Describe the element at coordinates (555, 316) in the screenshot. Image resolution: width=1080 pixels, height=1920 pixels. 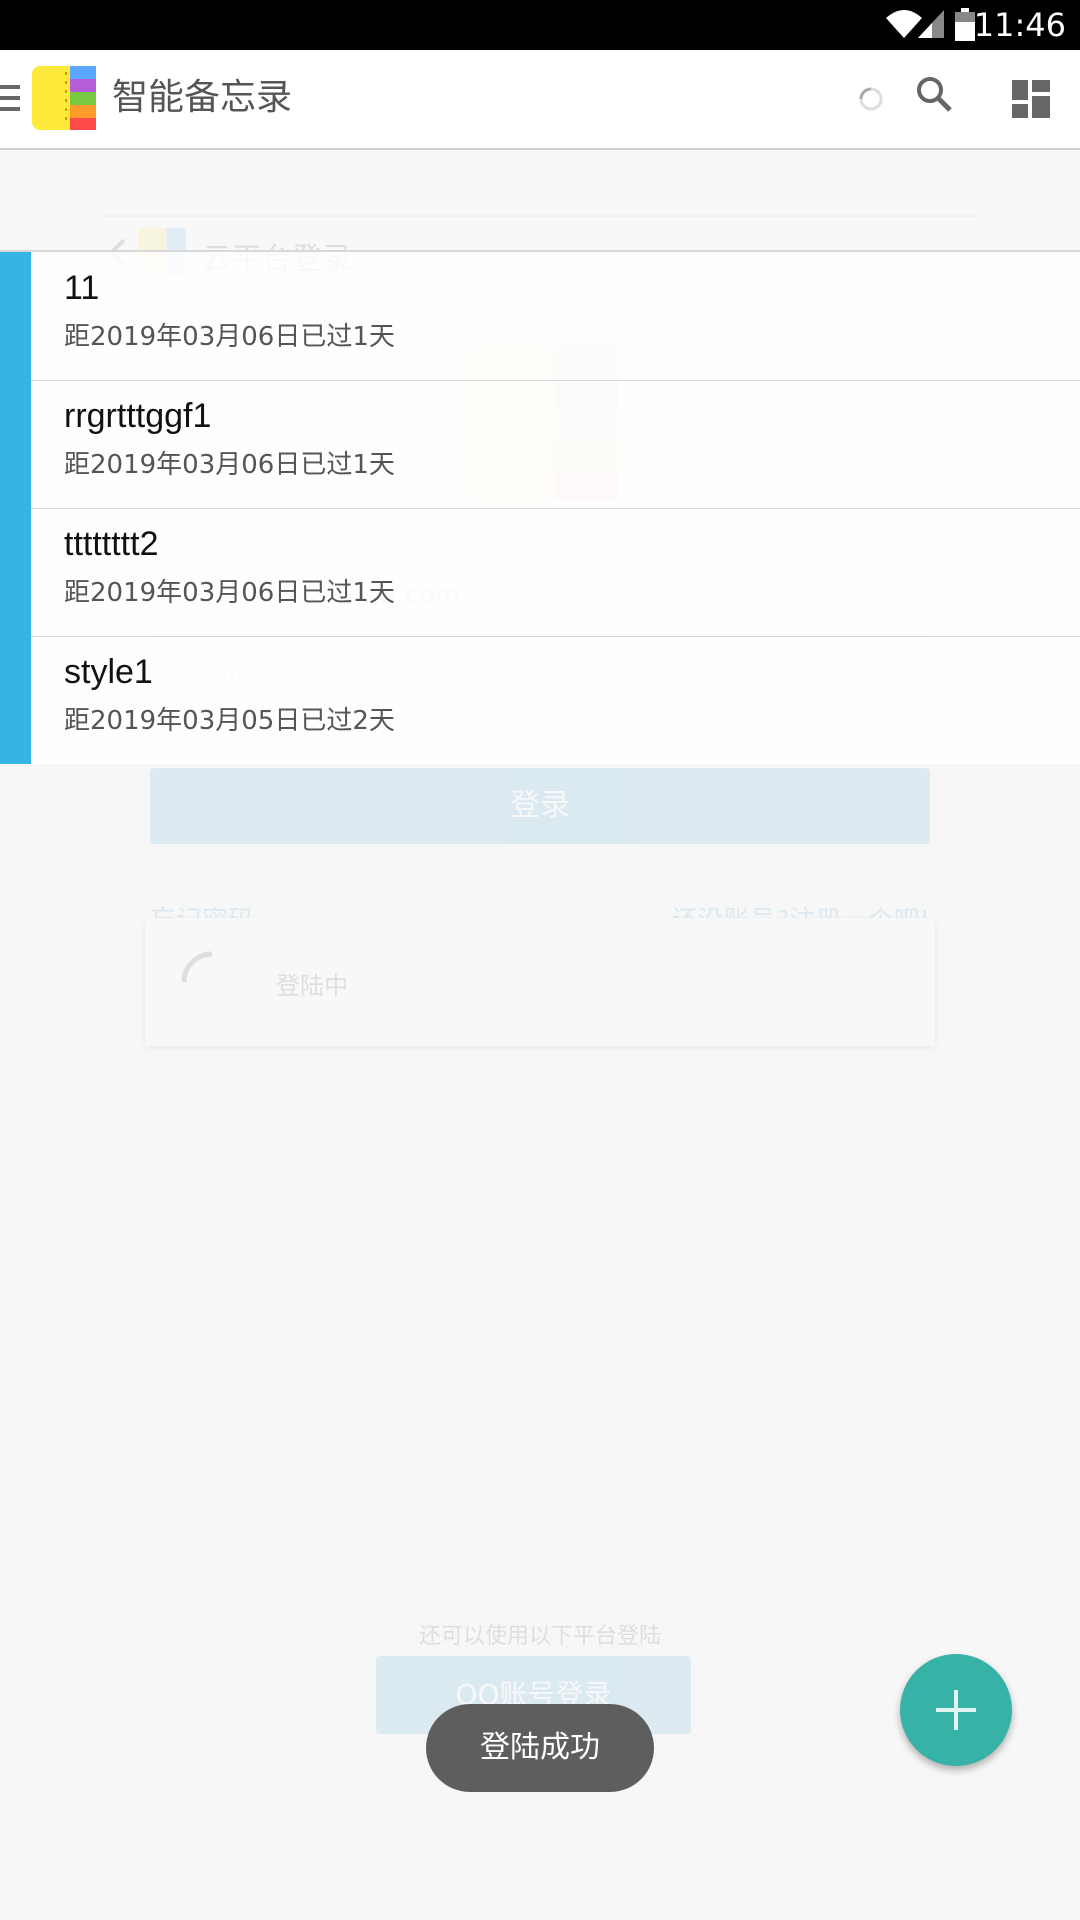
I see `list-item: 11 距2019年03月06日已过1天` at that location.